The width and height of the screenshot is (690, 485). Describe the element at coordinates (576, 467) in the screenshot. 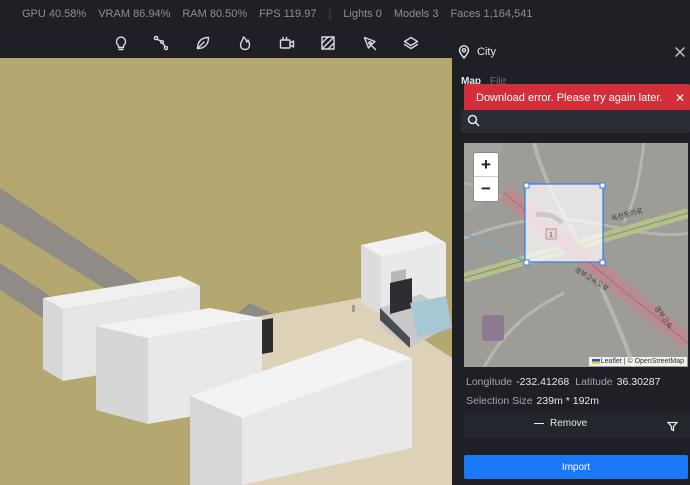

I see `import-button: Import` at that location.